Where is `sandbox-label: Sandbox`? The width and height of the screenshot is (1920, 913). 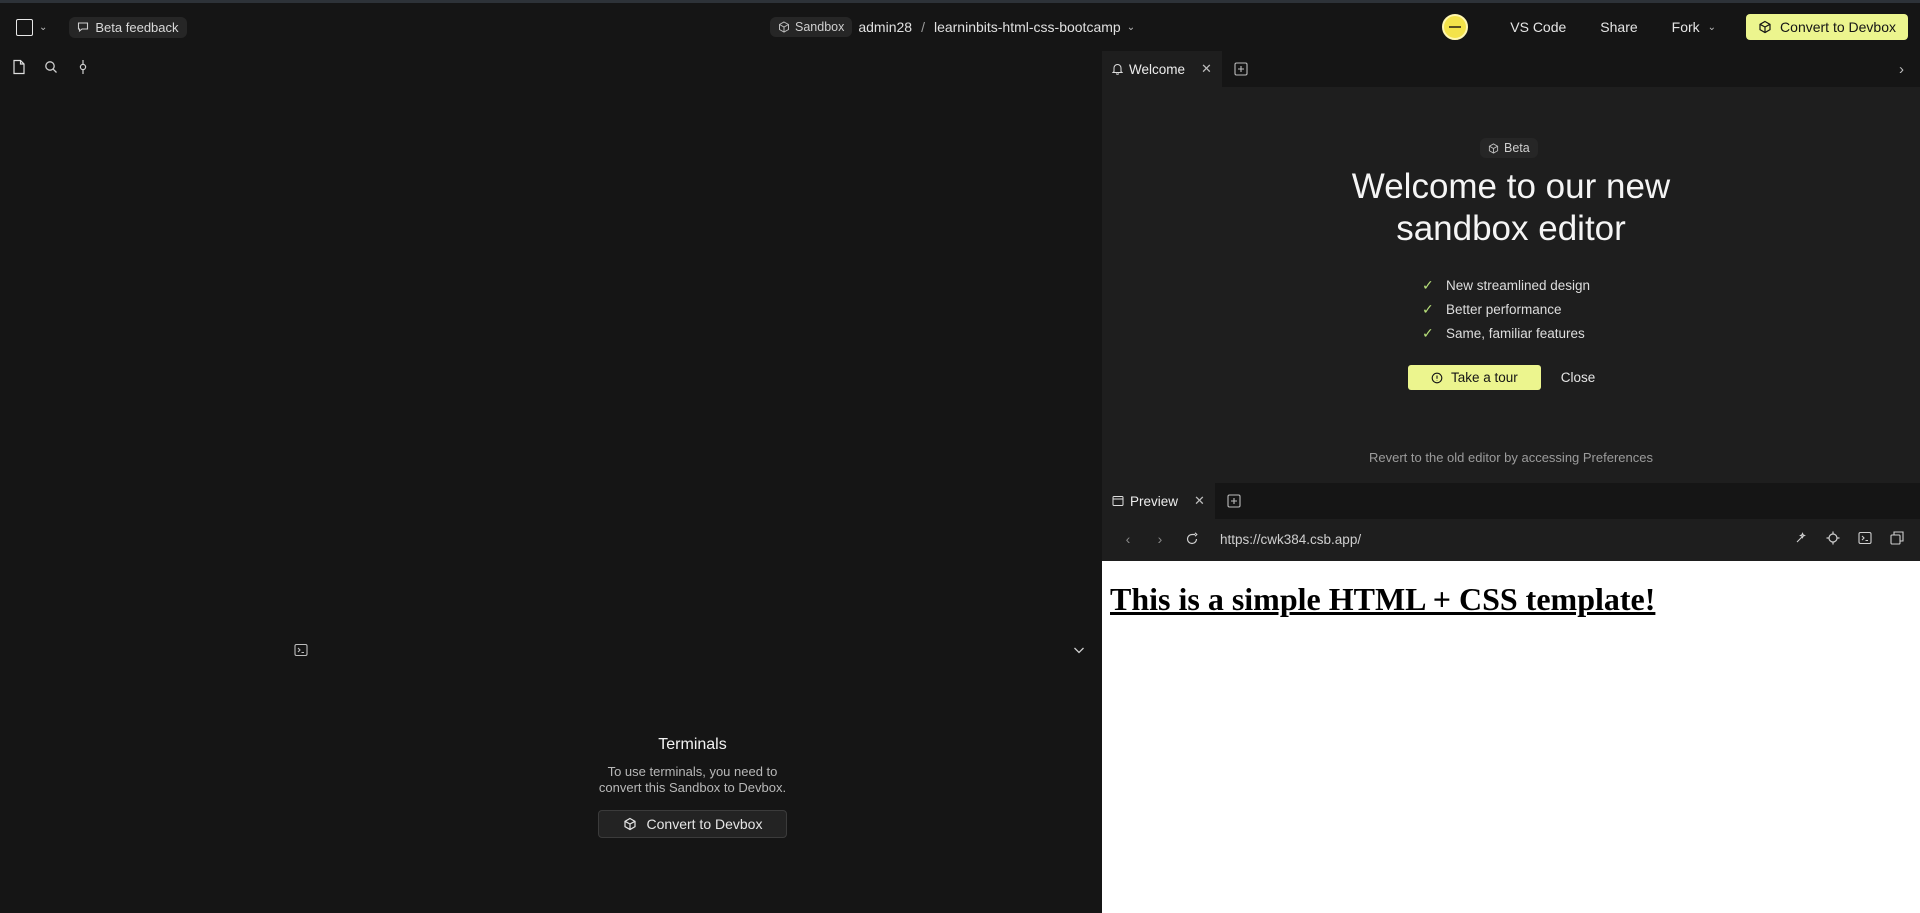
sandbox-label: Sandbox is located at coordinates (820, 27).